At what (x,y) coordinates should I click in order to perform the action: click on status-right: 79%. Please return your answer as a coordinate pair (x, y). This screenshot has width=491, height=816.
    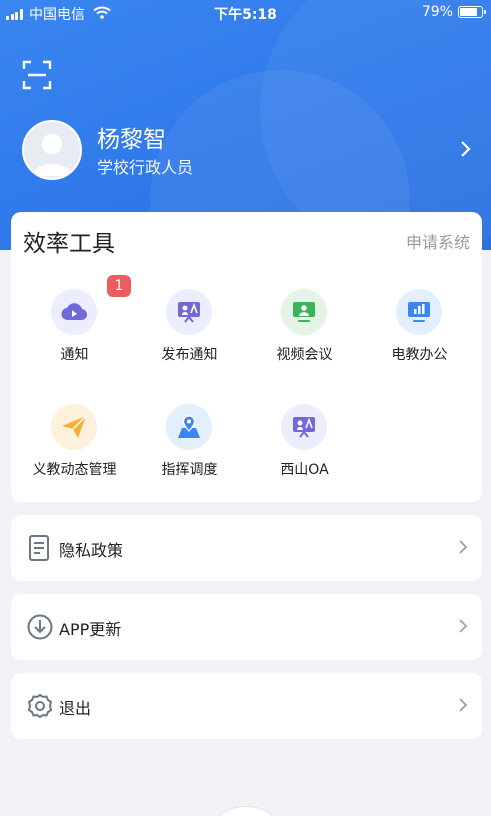
    Looking at the image, I should click on (453, 12).